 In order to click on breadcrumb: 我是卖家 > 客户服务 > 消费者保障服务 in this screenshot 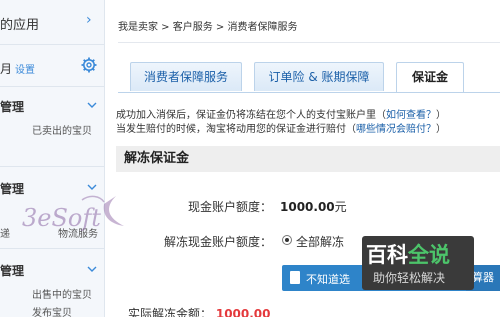, I will do `click(208, 25)`.